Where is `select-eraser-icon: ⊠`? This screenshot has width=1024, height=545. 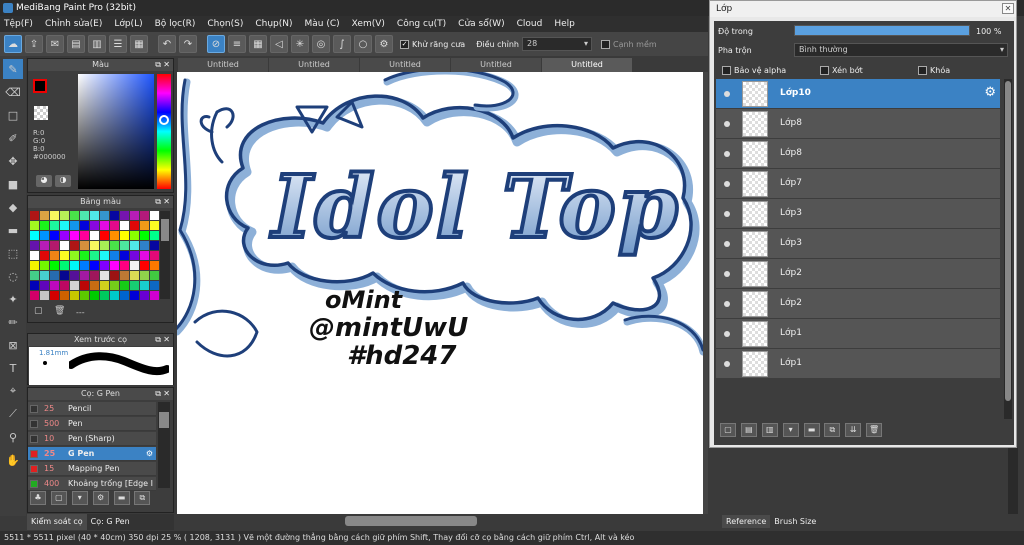
select-eraser-icon: ⊠ is located at coordinates (13, 345).